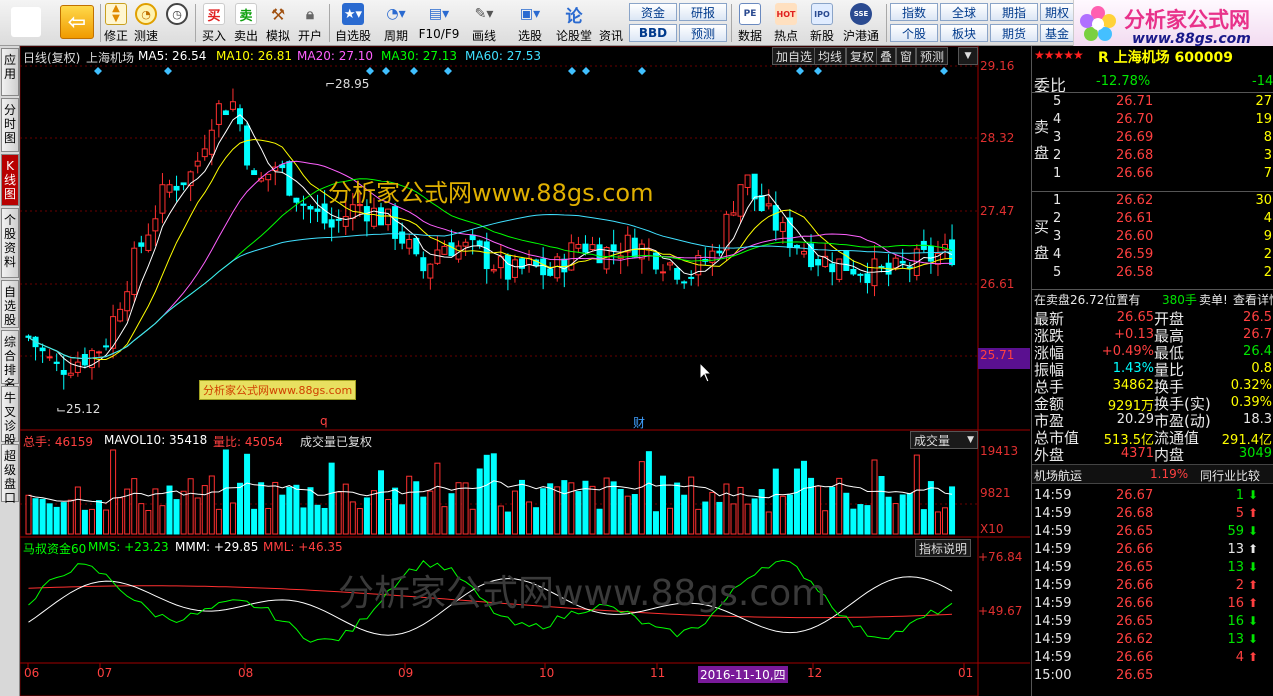 This screenshot has width=1273, height=696. I want to click on tick-price: 26.65, so click(1135, 621).